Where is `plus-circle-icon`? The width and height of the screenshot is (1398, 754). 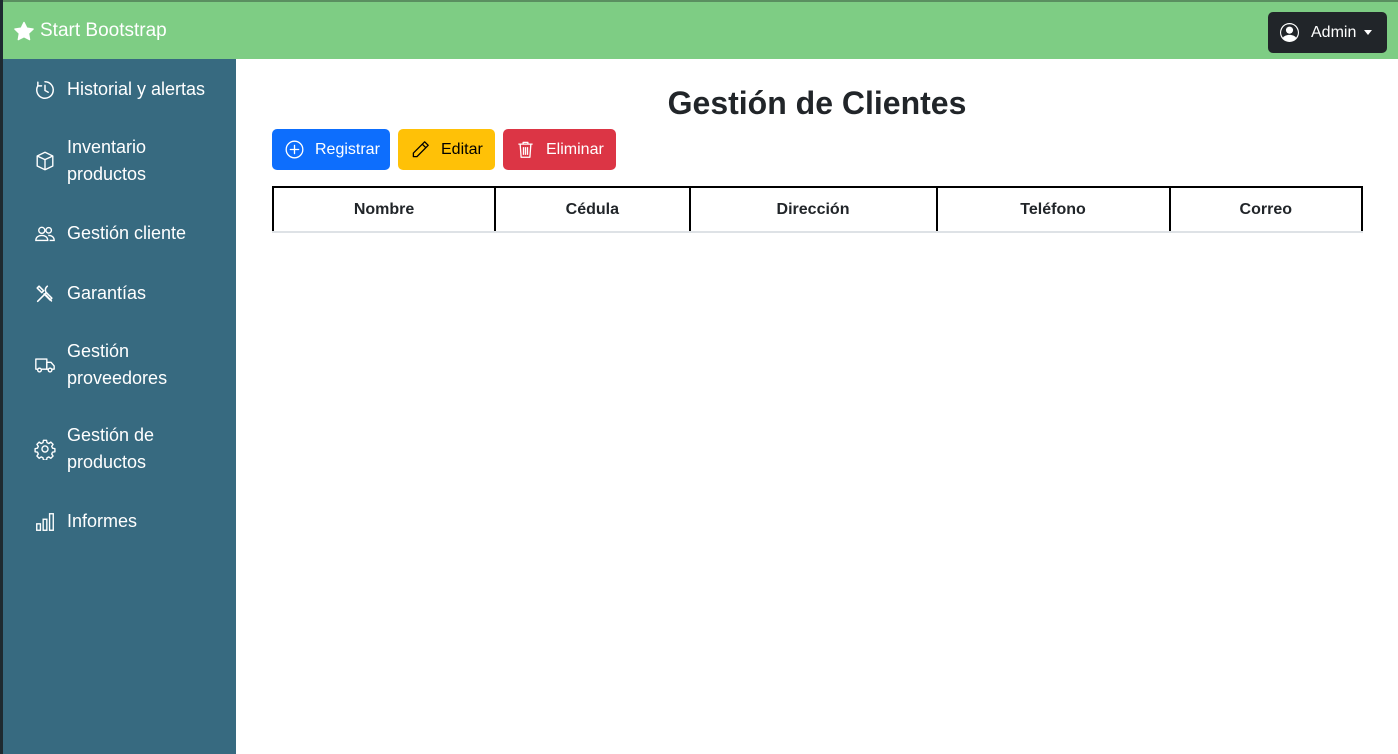
plus-circle-icon is located at coordinates (294, 149).